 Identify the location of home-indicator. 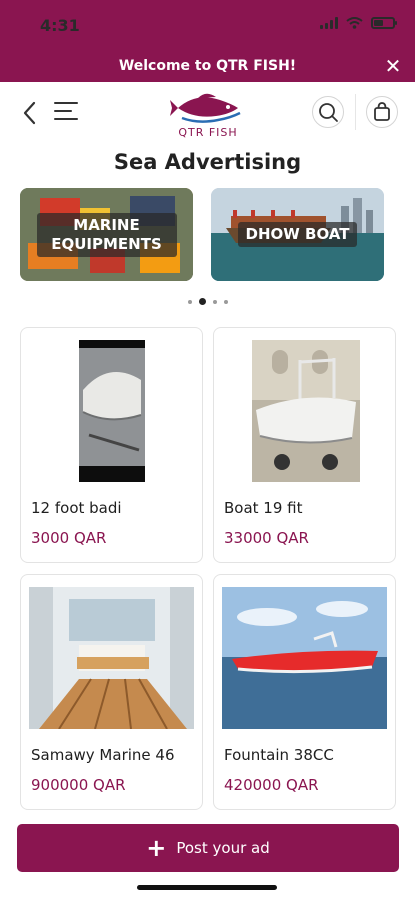
(207, 887).